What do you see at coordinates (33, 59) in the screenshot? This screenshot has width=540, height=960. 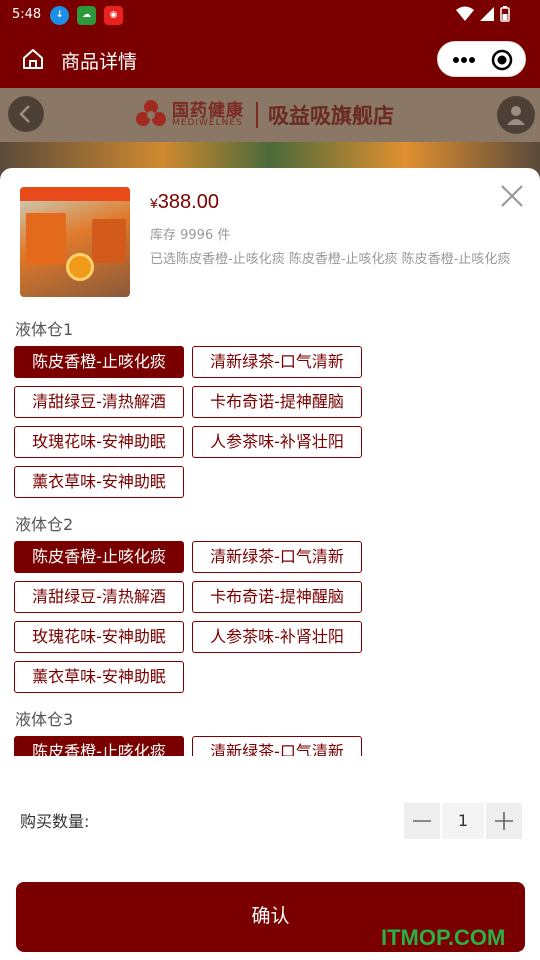 I see `home-icon` at bounding box center [33, 59].